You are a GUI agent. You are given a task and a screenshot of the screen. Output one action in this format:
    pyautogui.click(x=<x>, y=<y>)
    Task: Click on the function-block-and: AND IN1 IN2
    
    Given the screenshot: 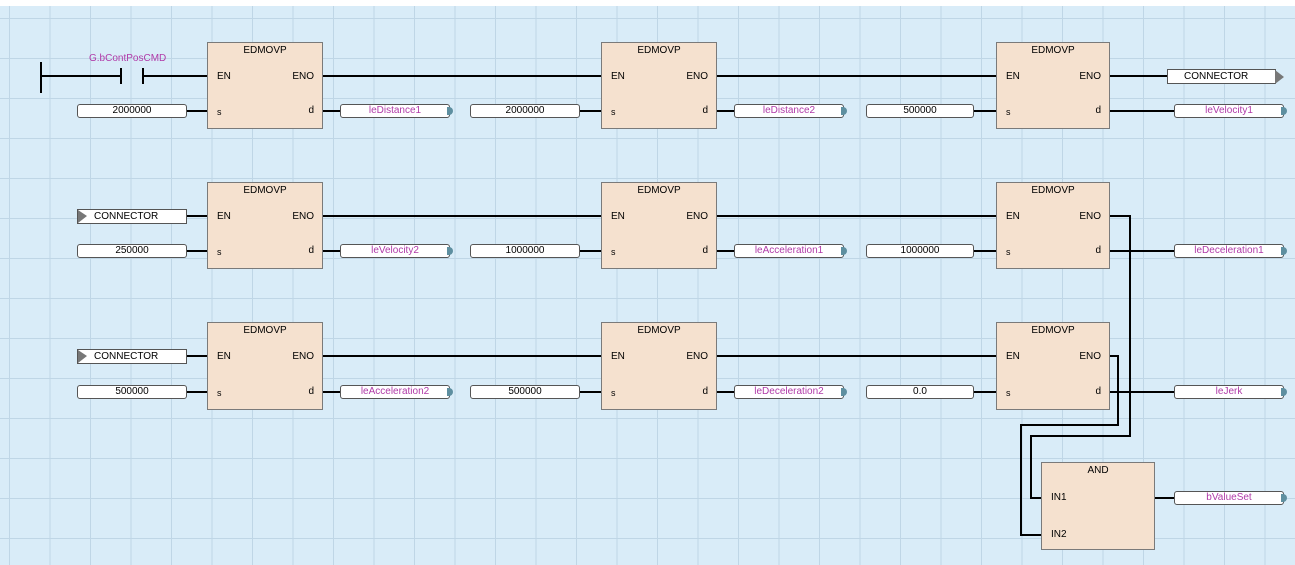 What is the action you would take?
    pyautogui.click(x=1098, y=506)
    